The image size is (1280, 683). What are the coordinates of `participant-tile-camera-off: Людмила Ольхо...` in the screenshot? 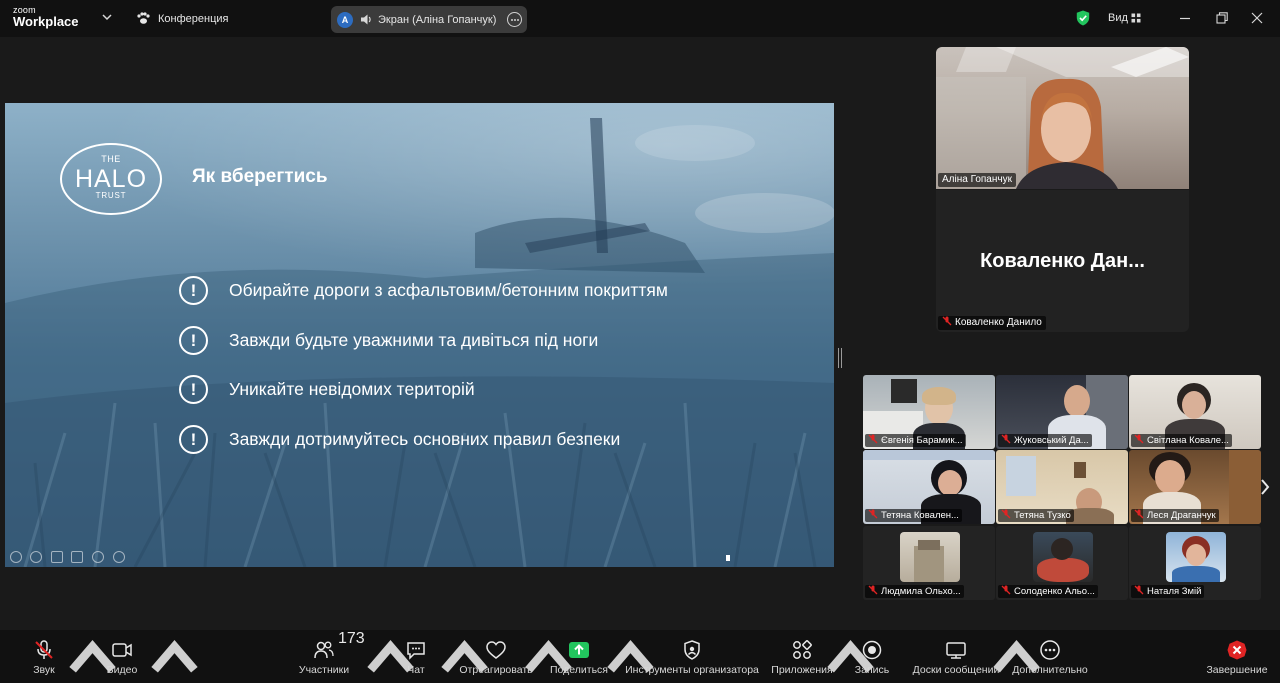 It's located at (929, 563).